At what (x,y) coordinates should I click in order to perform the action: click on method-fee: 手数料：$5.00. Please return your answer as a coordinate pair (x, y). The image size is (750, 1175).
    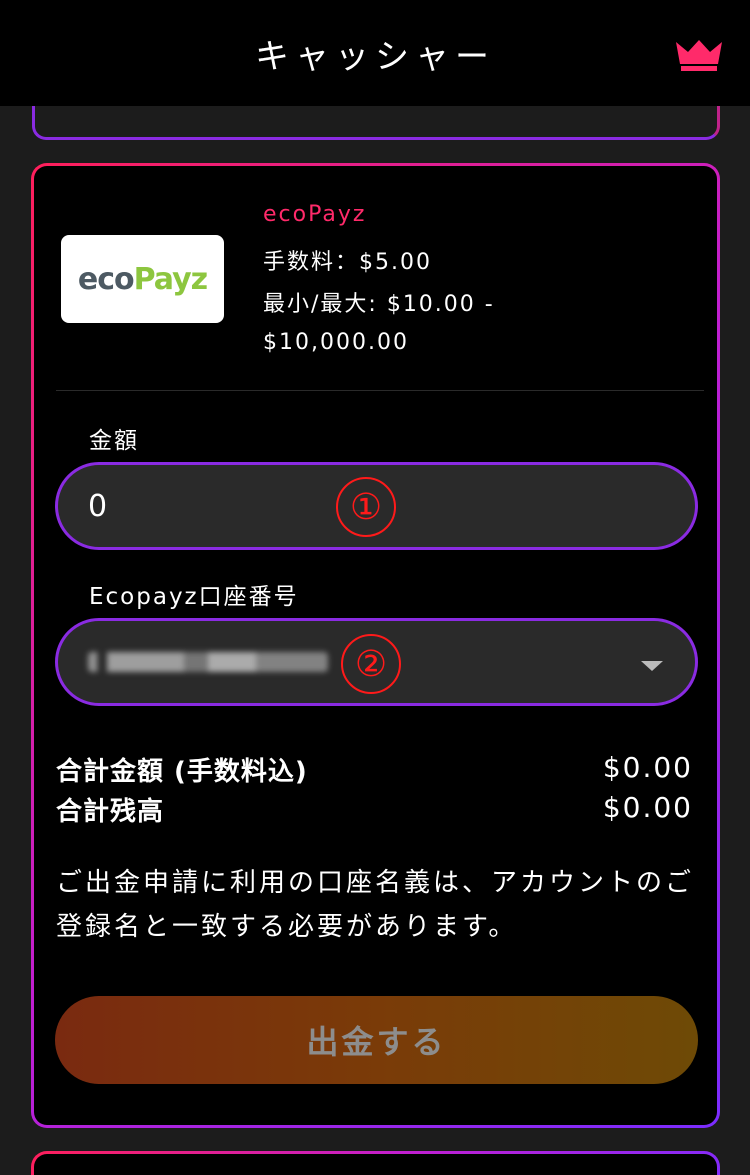
    Looking at the image, I should click on (347, 262).